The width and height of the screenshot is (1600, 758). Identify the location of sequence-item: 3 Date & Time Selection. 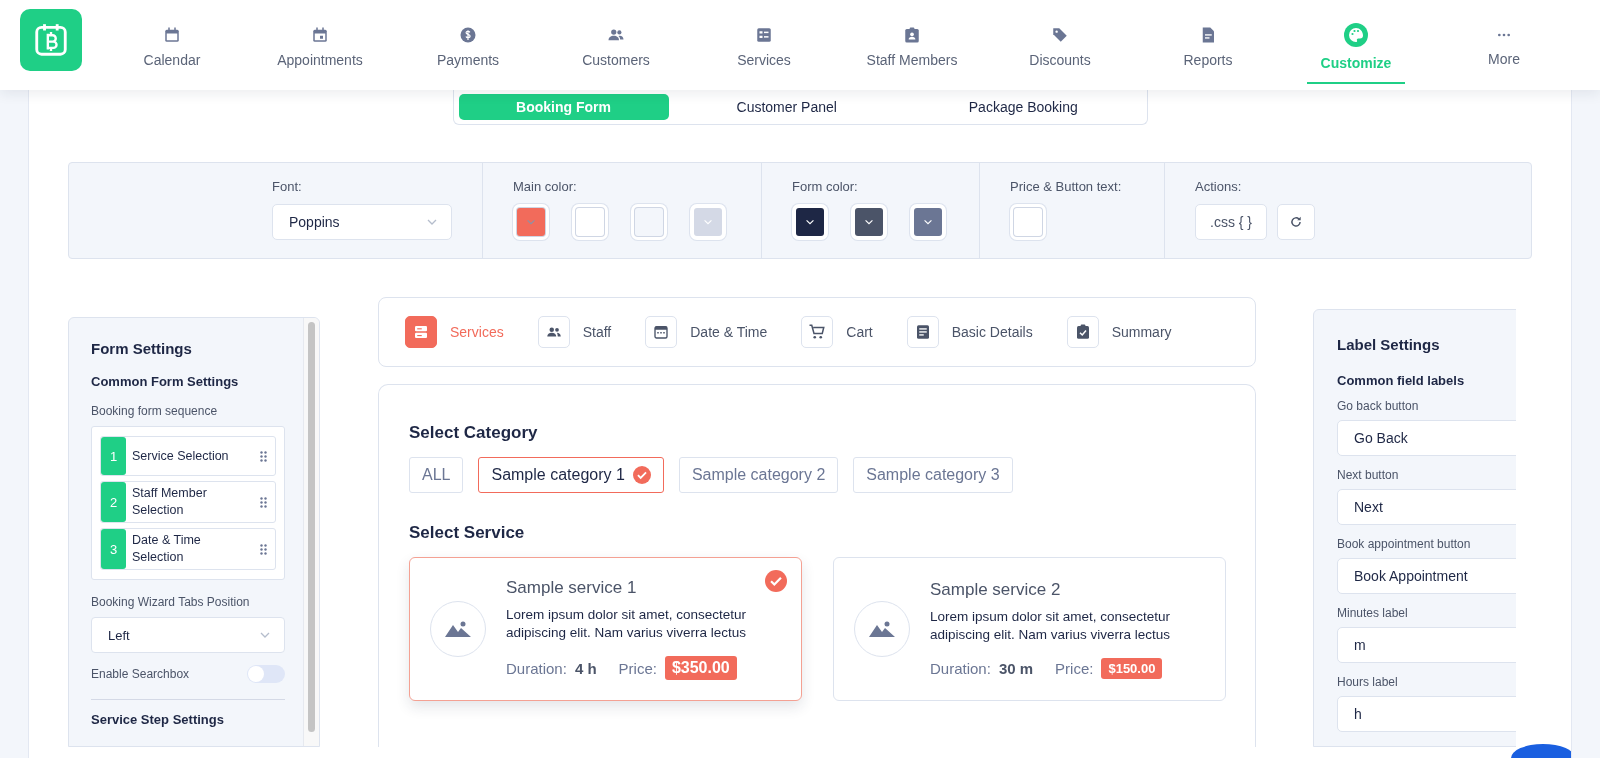
(188, 549).